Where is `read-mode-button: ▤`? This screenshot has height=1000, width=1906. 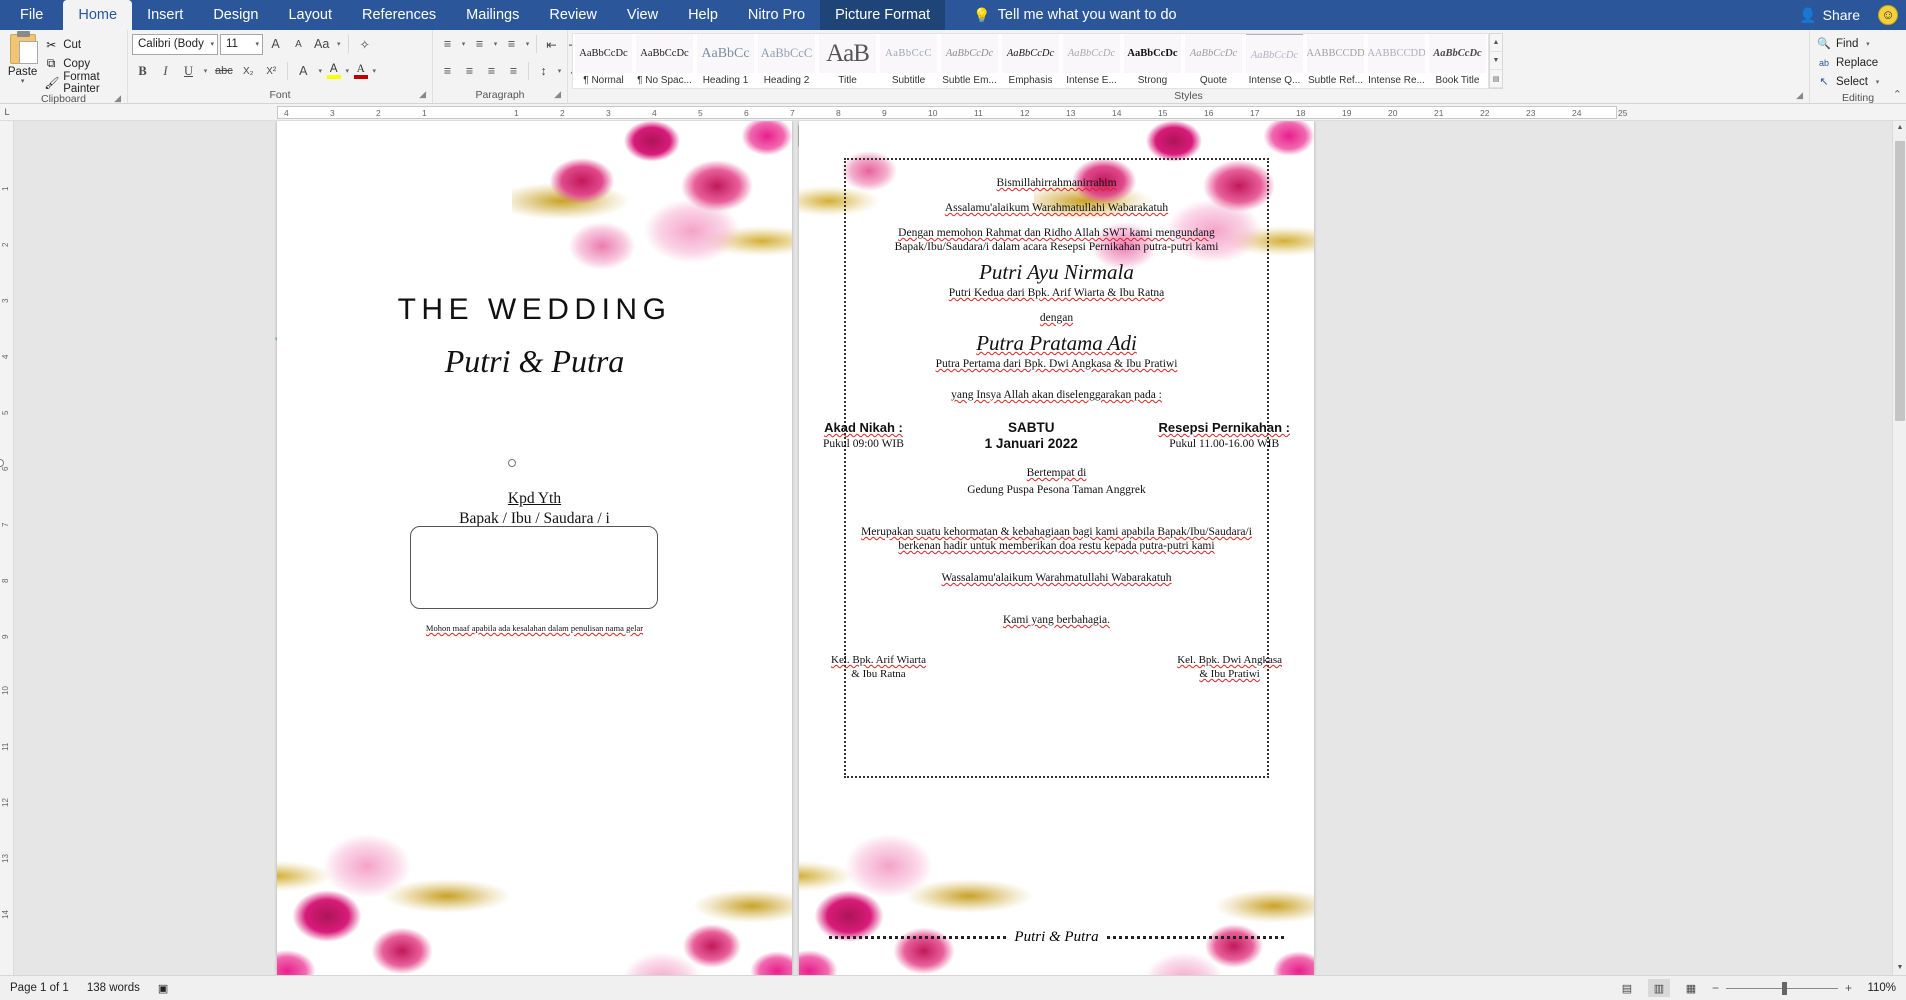 read-mode-button: ▤ is located at coordinates (1627, 988).